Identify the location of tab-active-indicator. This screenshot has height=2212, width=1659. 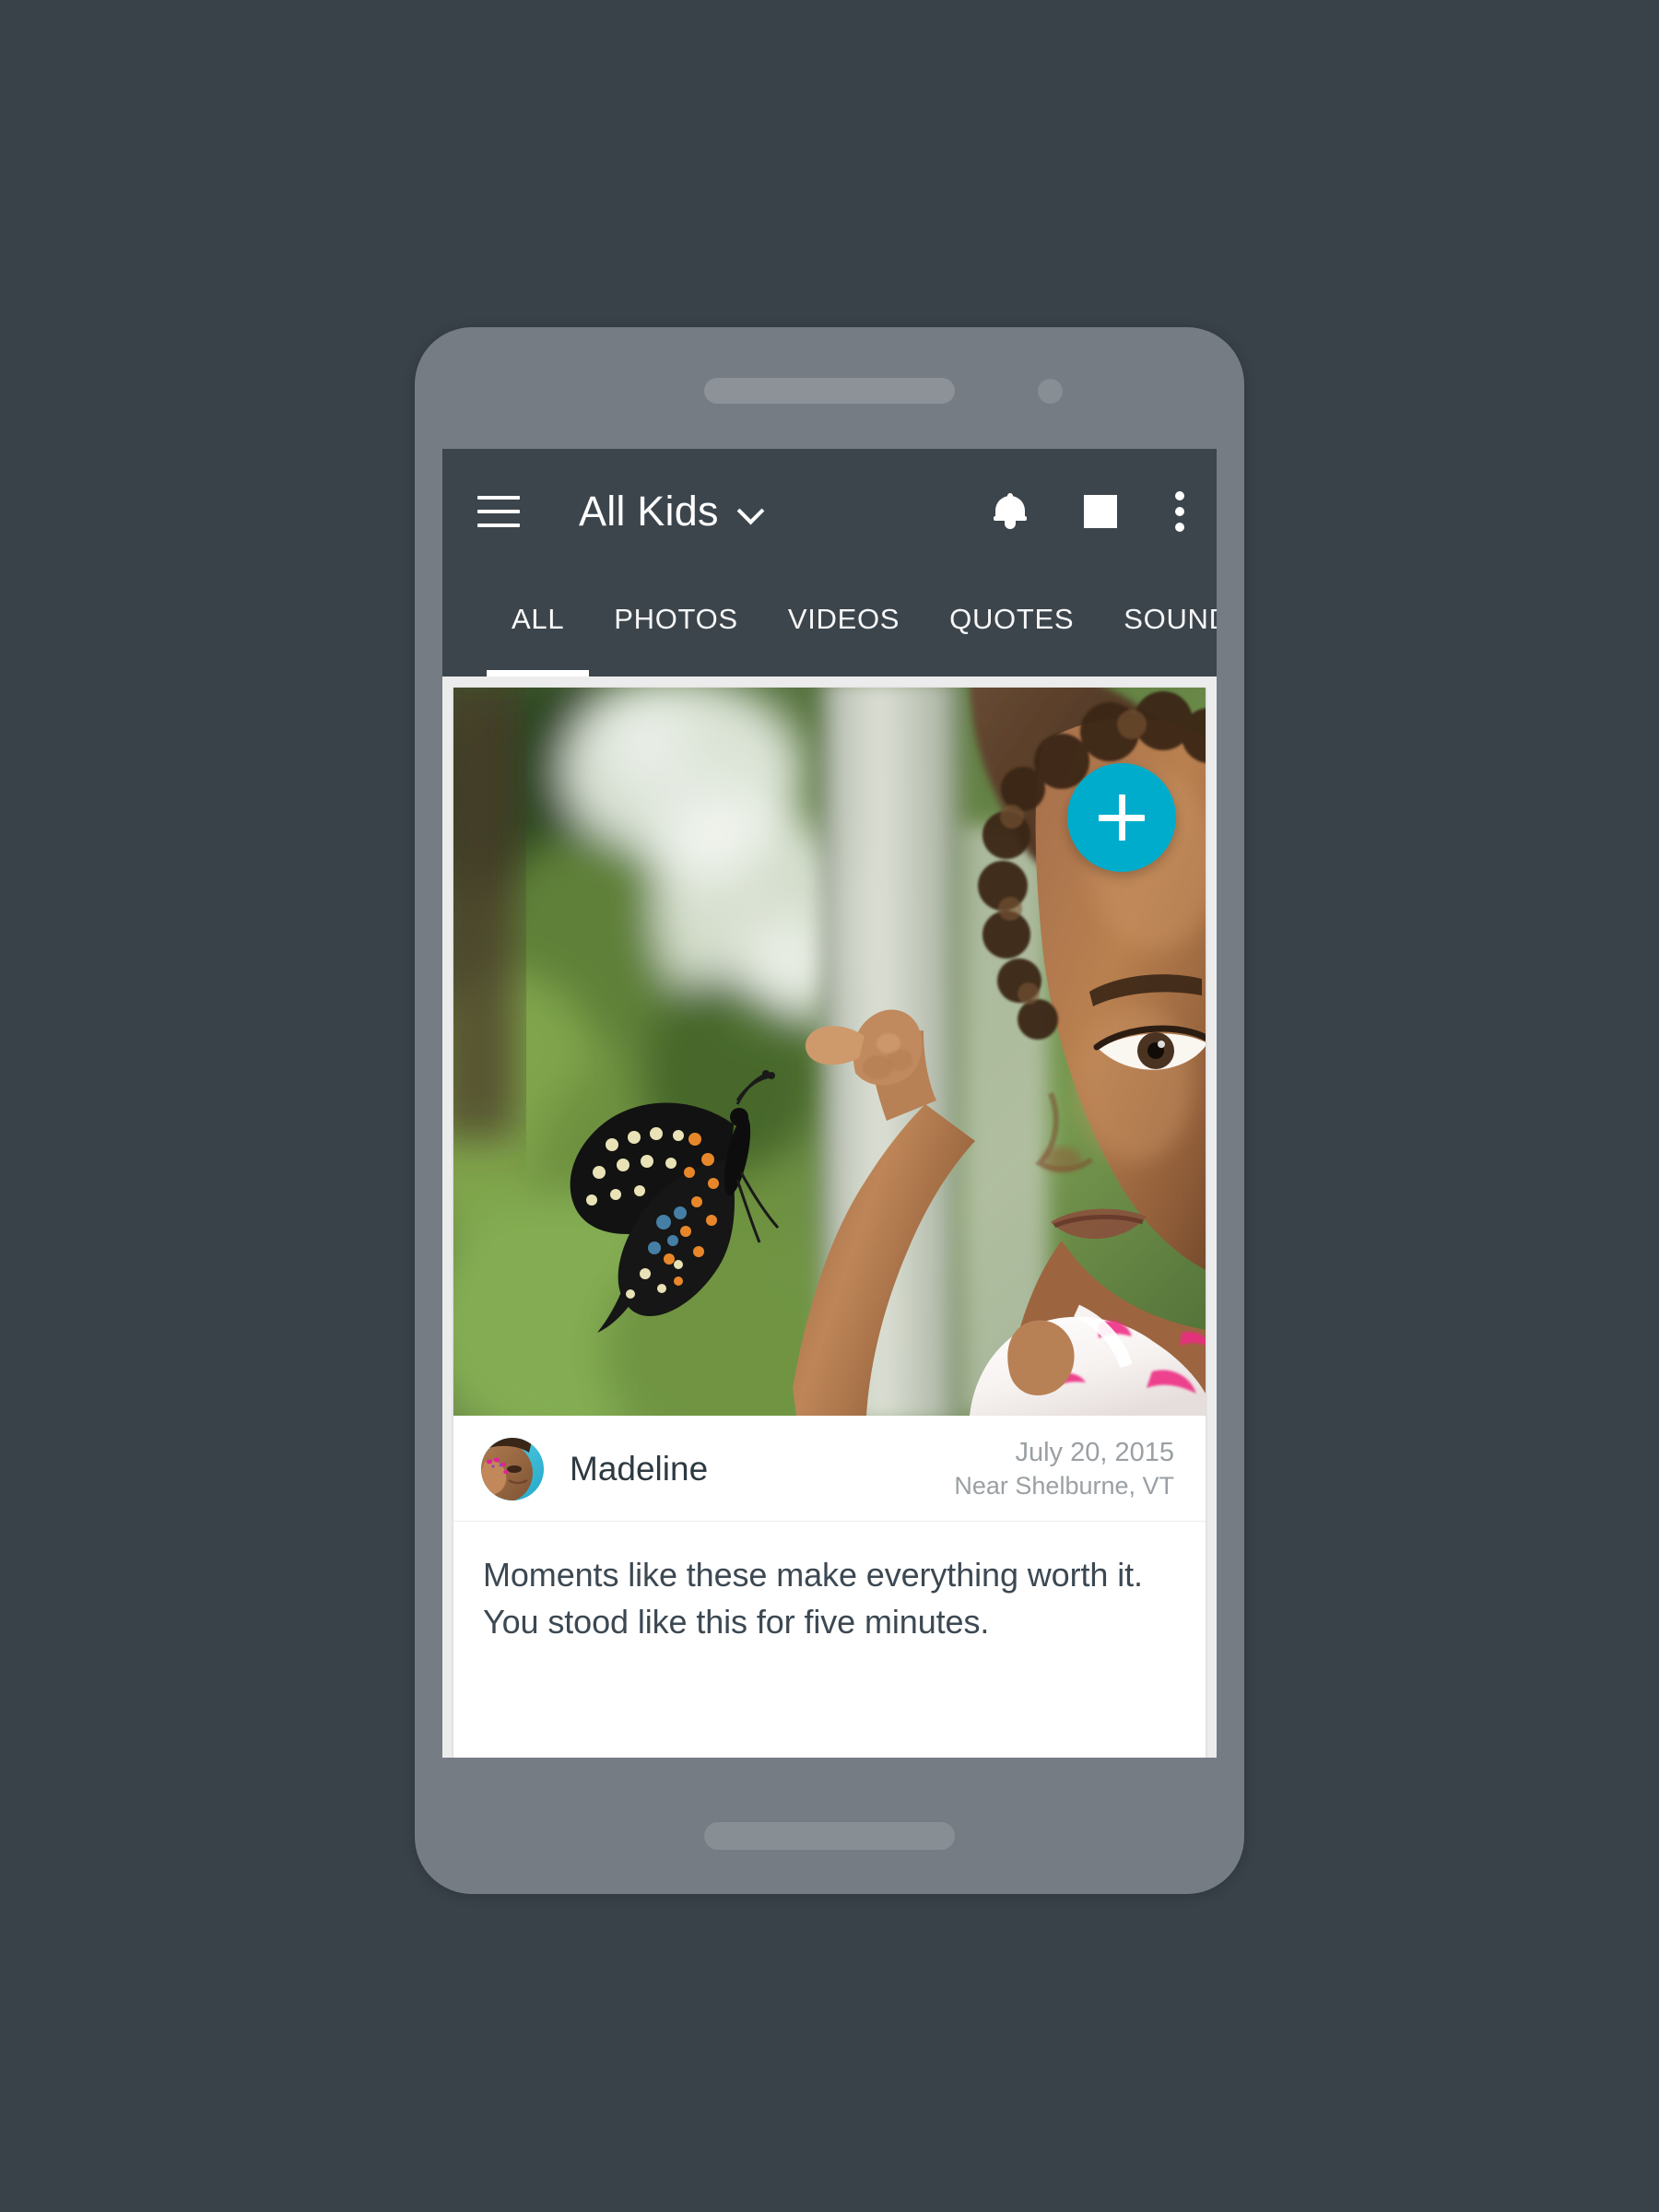
(538, 673).